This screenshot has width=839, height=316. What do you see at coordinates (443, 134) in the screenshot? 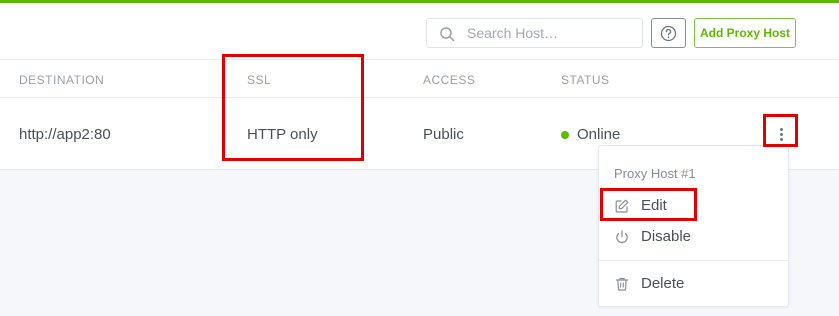
I see `access-cell: Public` at bounding box center [443, 134].